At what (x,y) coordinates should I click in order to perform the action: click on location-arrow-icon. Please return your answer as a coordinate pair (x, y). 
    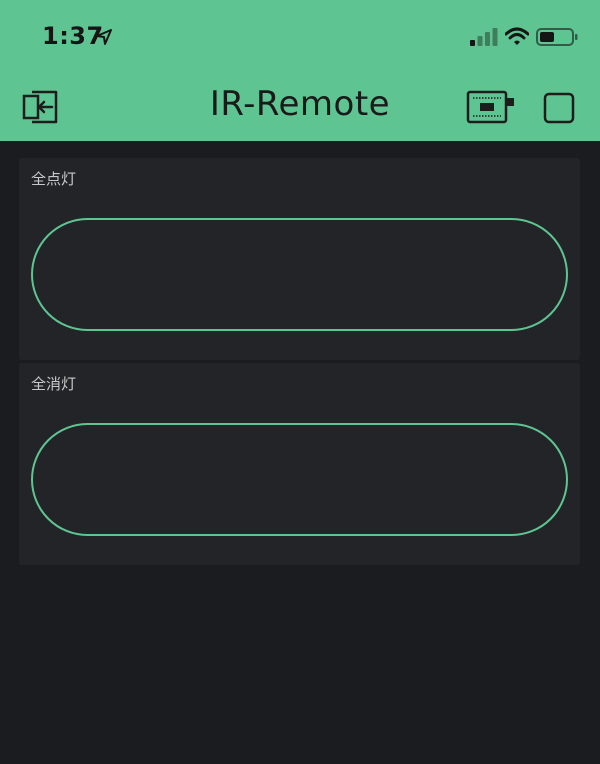
    Looking at the image, I should click on (104, 37).